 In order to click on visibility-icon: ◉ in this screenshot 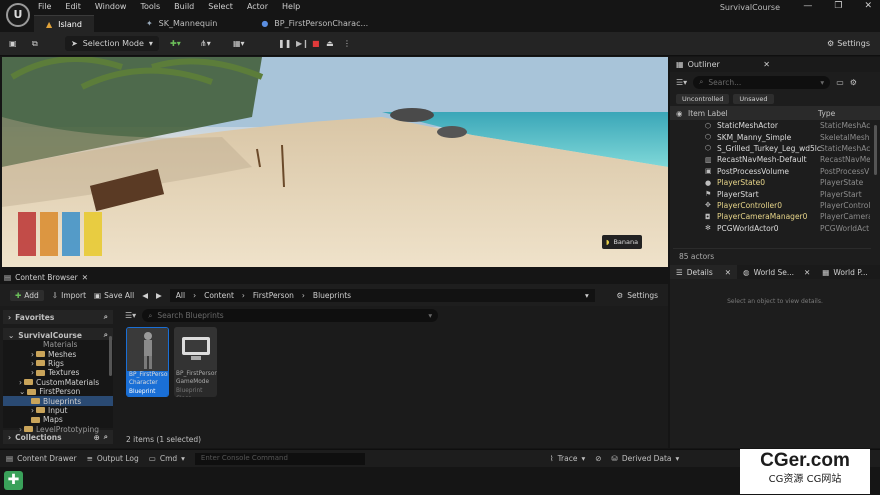, I will do `click(679, 113)`.